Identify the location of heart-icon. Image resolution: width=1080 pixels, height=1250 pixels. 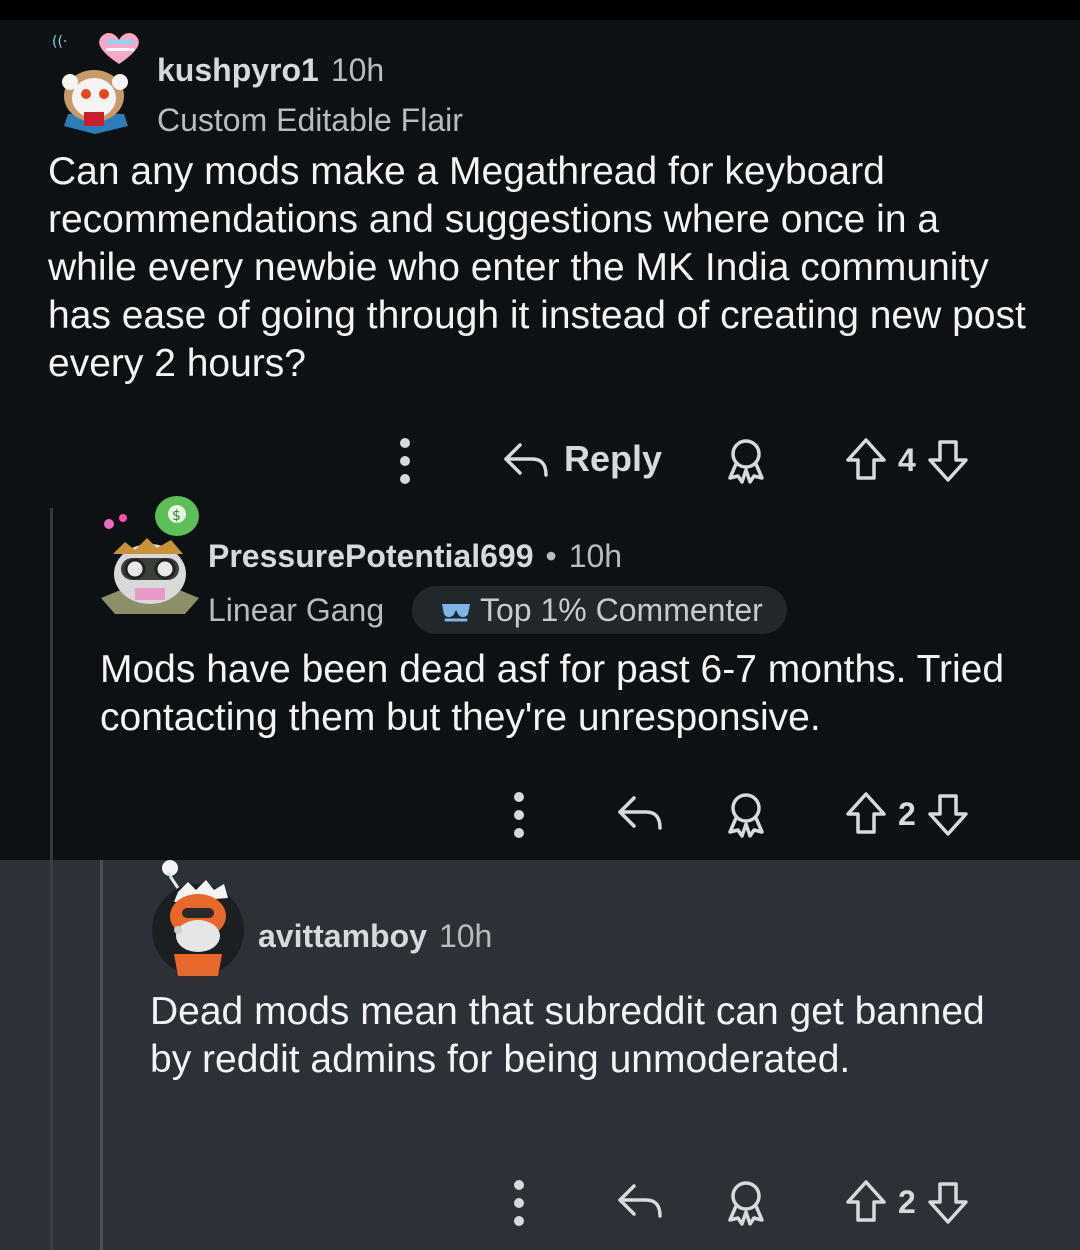
(119, 48).